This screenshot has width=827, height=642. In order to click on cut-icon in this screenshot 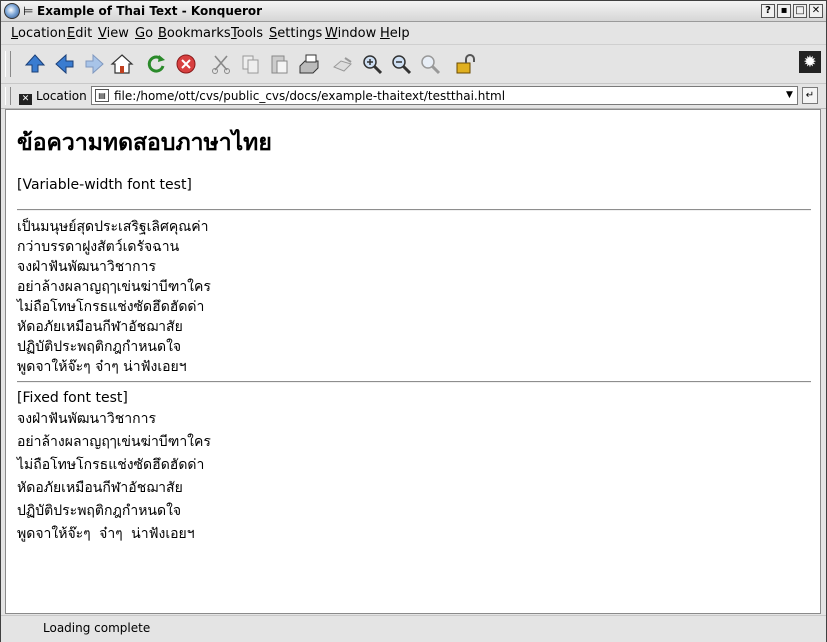, I will do `click(221, 64)`.